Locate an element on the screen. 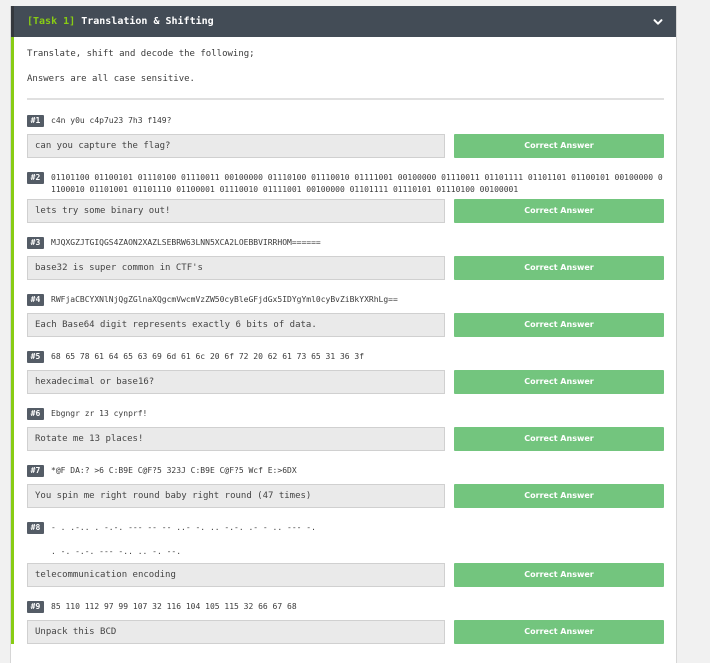  answer-field: Rotate me 13 places! is located at coordinates (236, 439).